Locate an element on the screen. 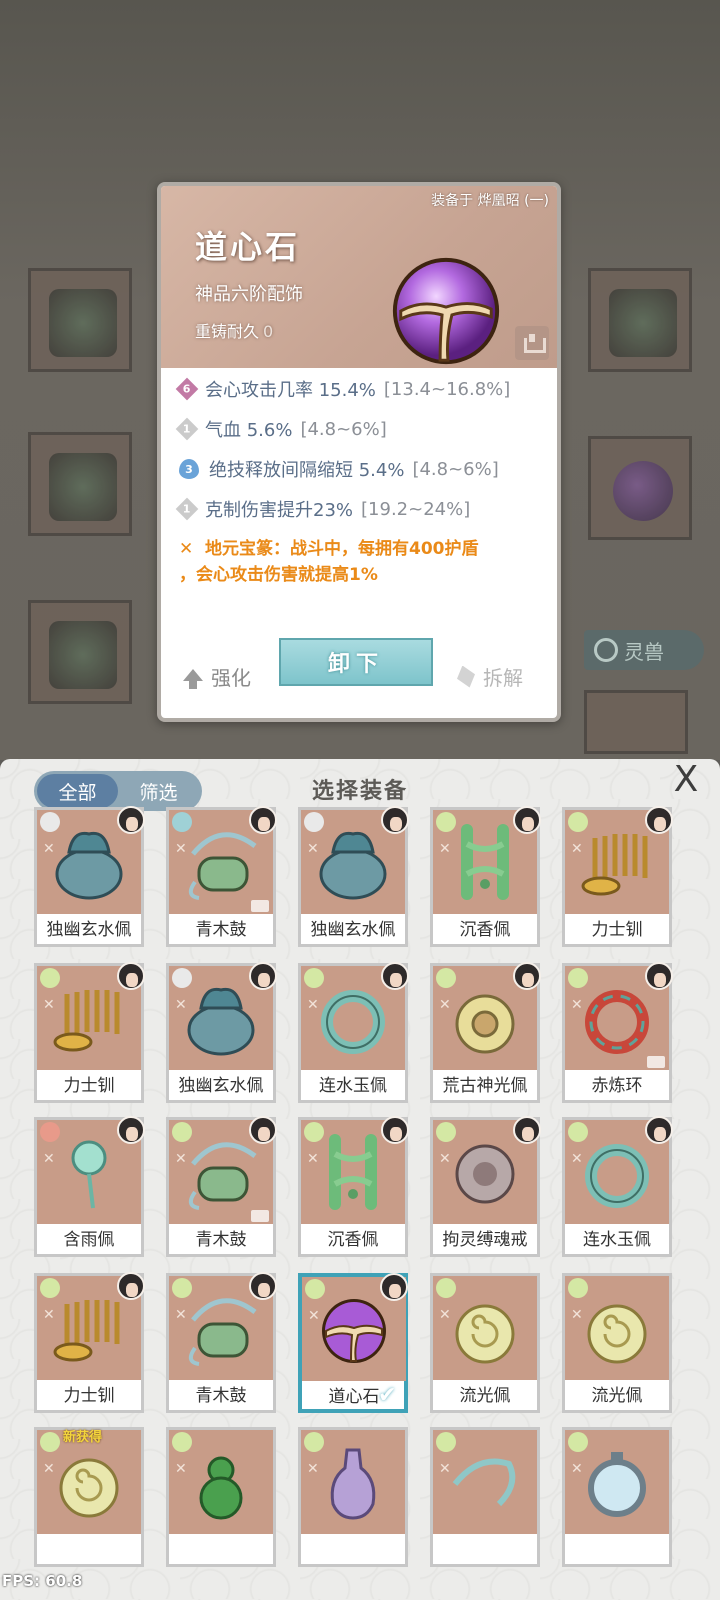 The image size is (720, 1600). blue-vase-icon is located at coordinates (89, 862).